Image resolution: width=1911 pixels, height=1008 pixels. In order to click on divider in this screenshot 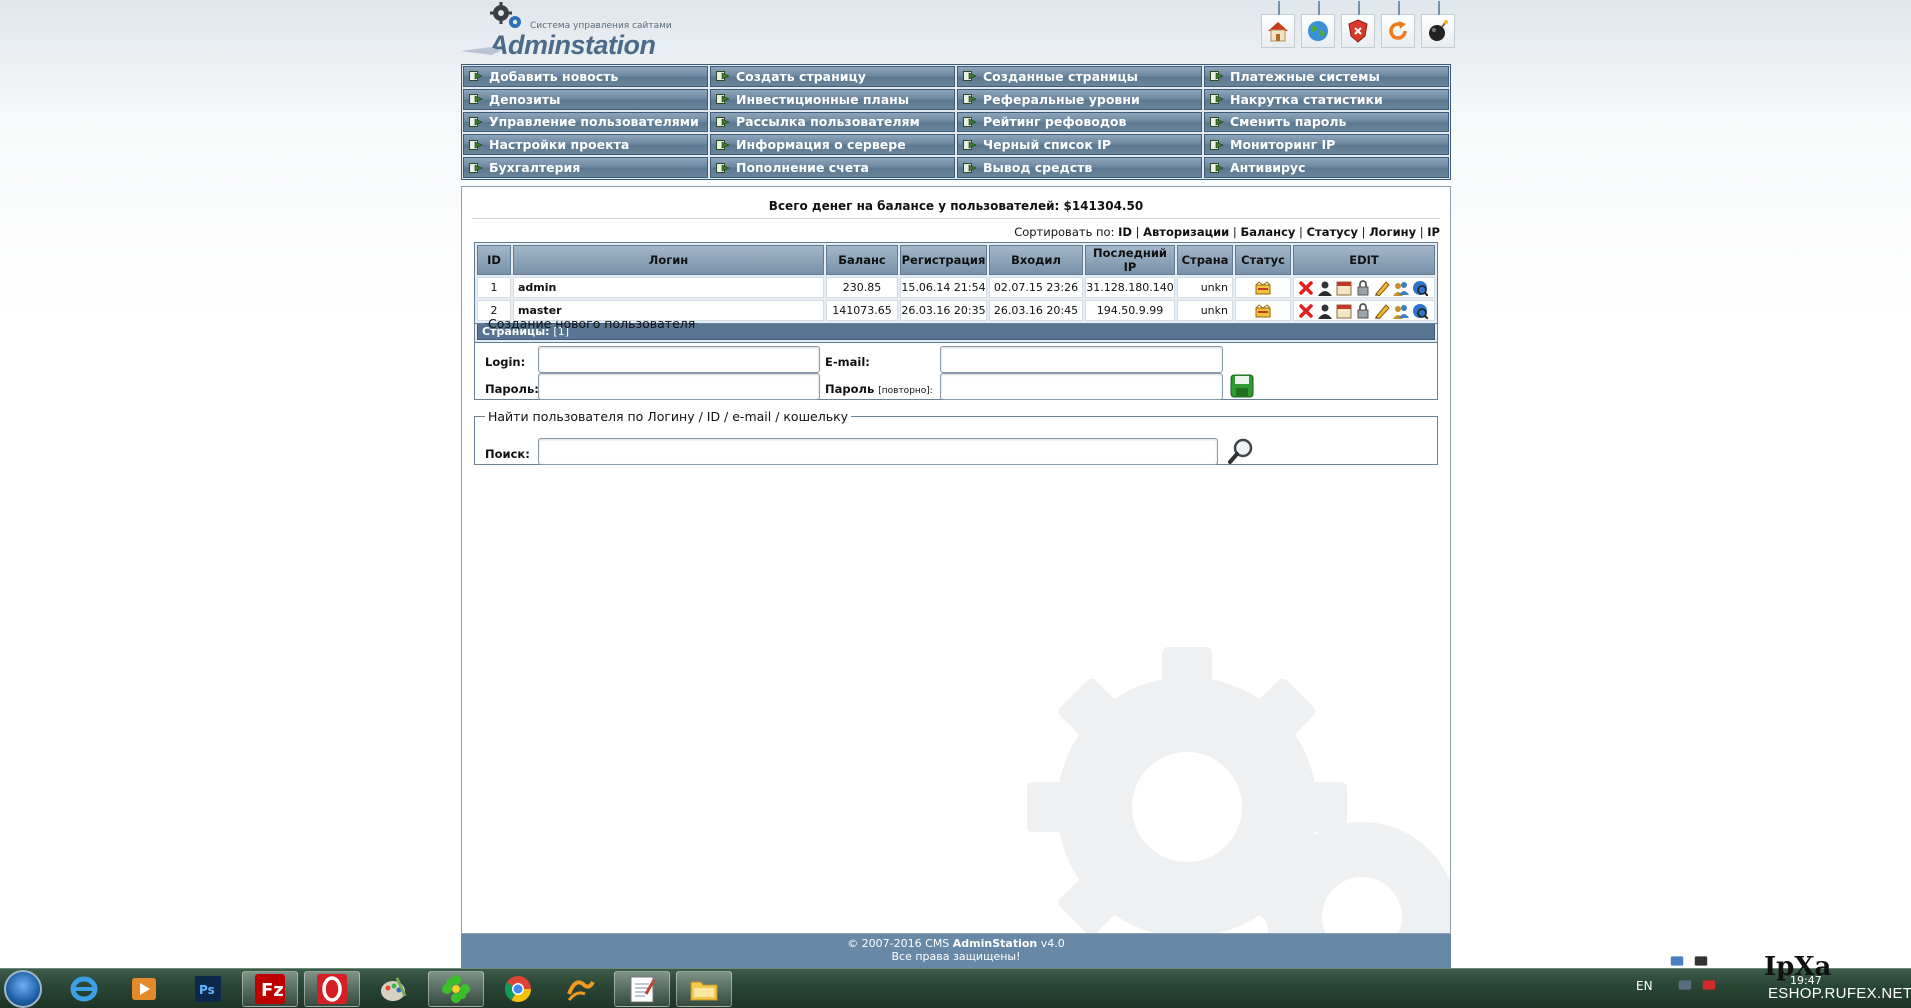, I will do `click(956, 218)`.